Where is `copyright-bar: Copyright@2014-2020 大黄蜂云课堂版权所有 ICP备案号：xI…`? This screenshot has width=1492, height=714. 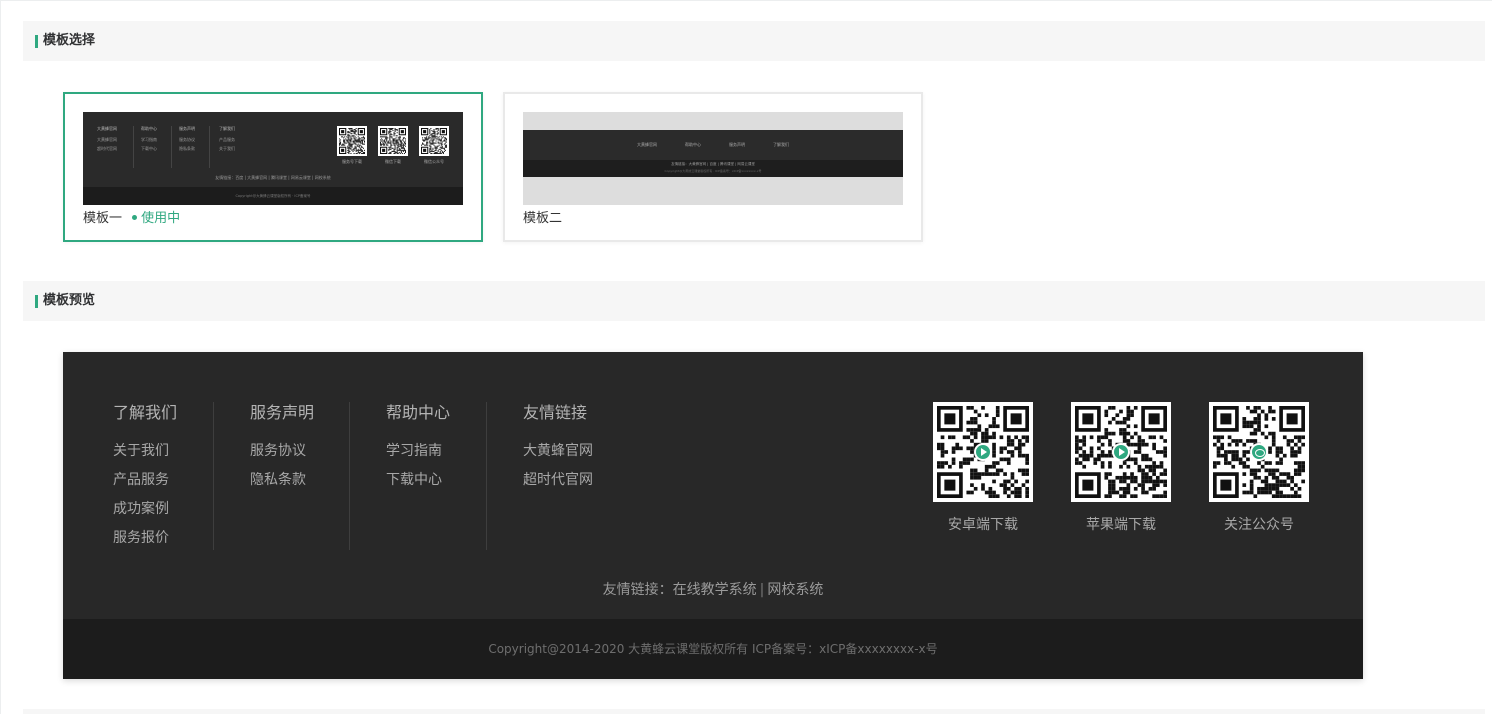
copyright-bar: Copyright@2014-2020 大黄蜂云课堂版权所有 ICP备案号：xI… is located at coordinates (713, 649).